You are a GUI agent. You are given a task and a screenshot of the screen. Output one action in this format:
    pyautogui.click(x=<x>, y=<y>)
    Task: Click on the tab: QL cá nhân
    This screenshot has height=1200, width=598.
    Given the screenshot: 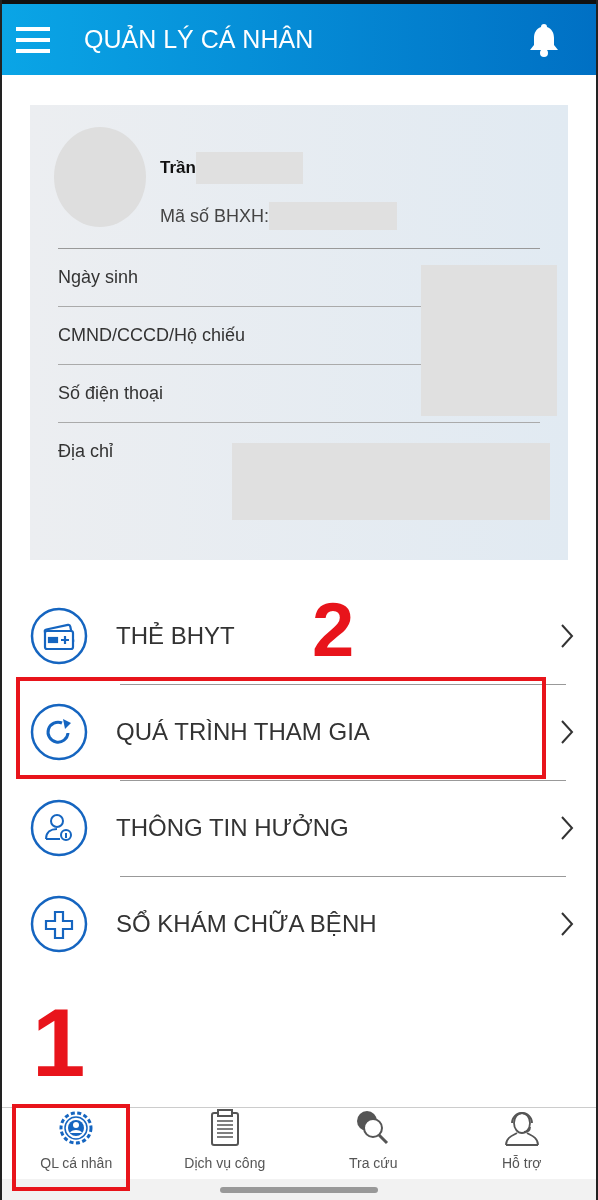 What is the action you would take?
    pyautogui.click(x=76, y=1143)
    